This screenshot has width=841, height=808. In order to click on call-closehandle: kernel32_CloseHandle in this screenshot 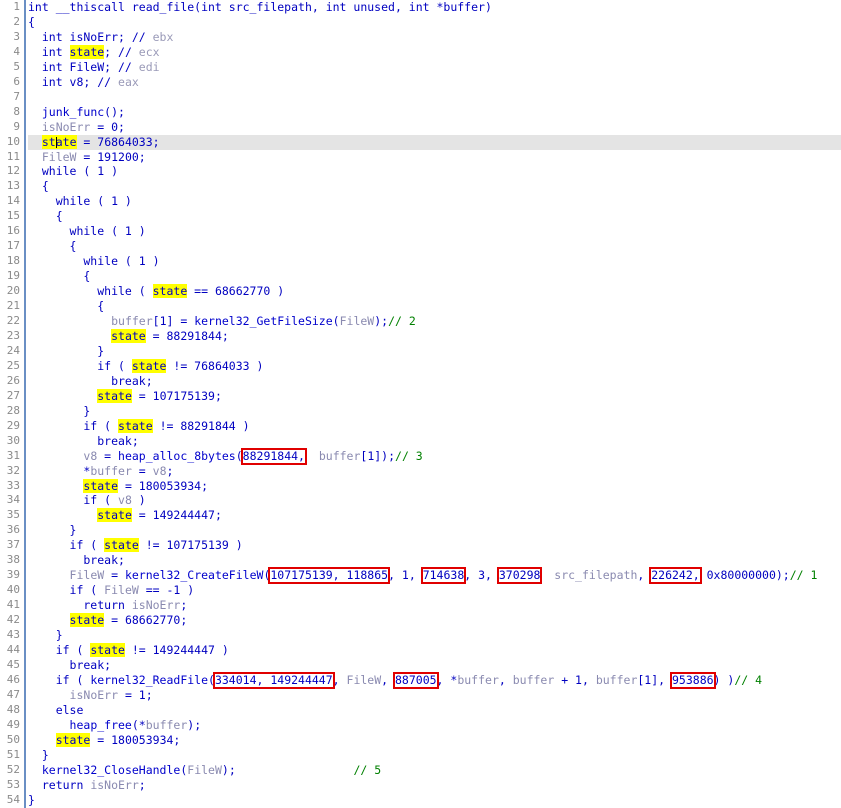, I will do `click(111, 770)`.